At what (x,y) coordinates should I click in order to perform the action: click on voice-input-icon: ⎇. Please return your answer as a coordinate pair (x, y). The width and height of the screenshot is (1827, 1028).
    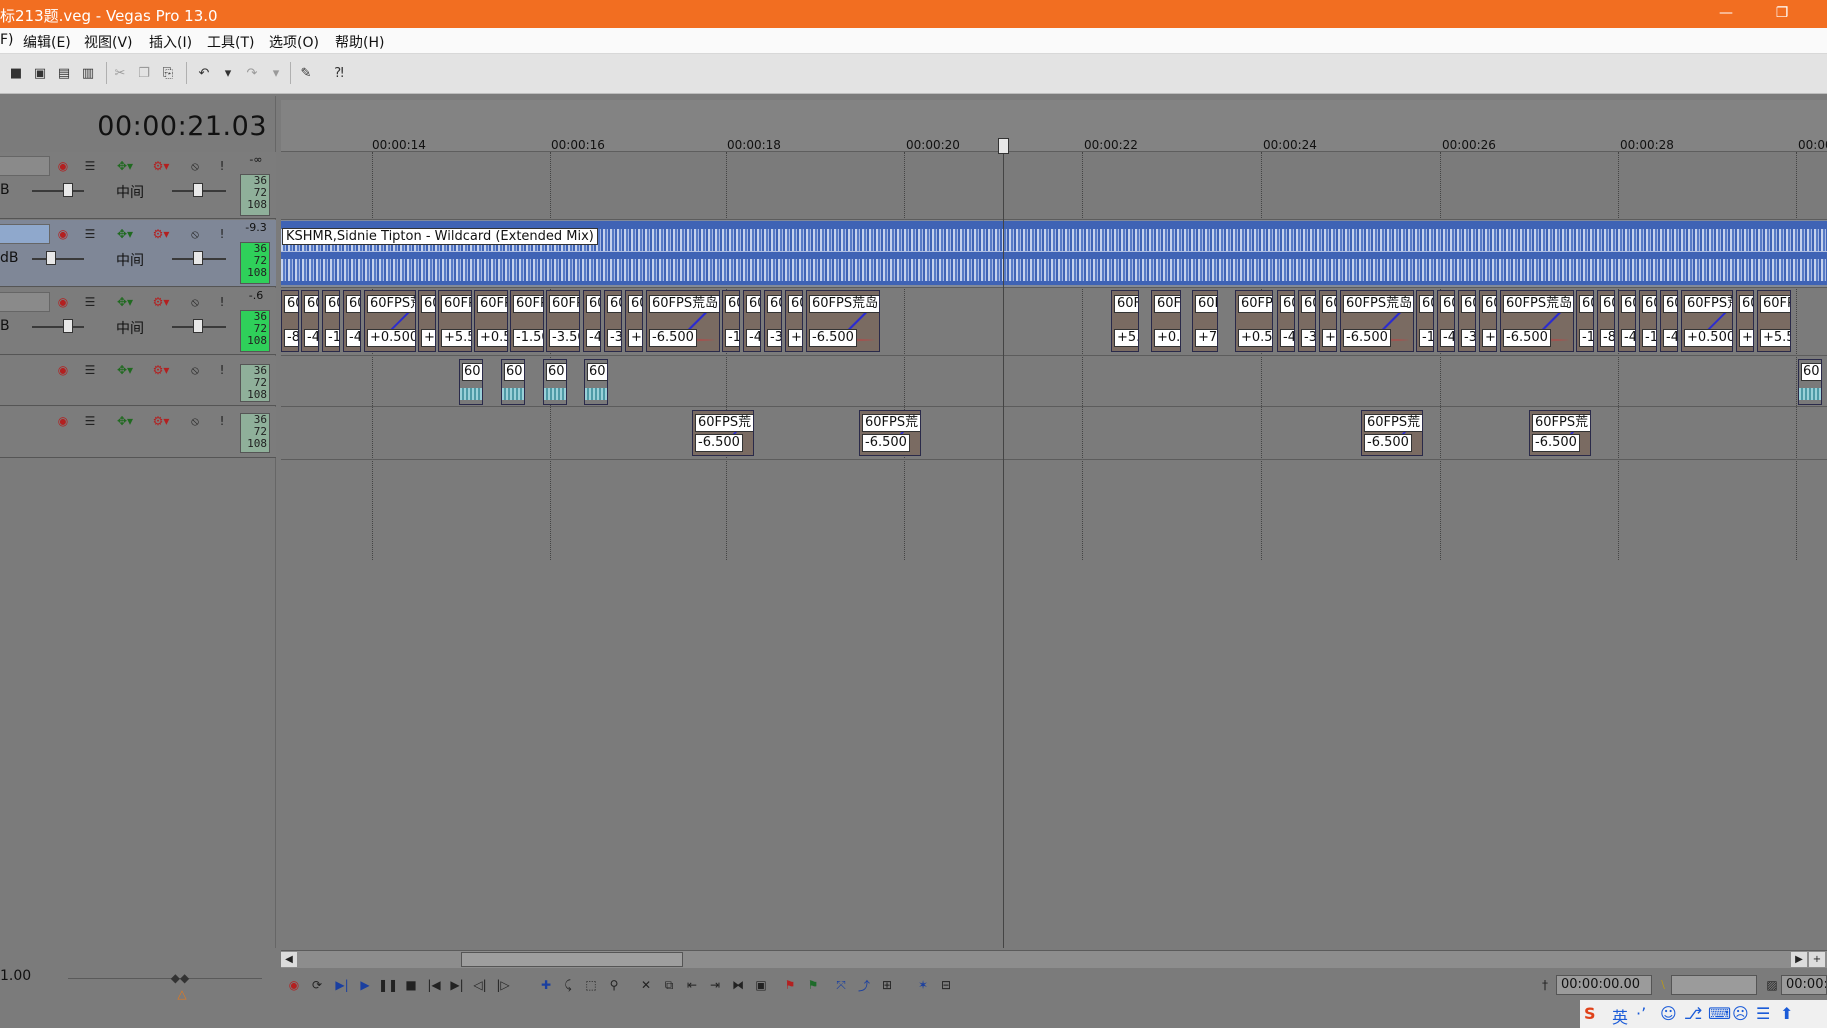
    Looking at the image, I should click on (1693, 1013).